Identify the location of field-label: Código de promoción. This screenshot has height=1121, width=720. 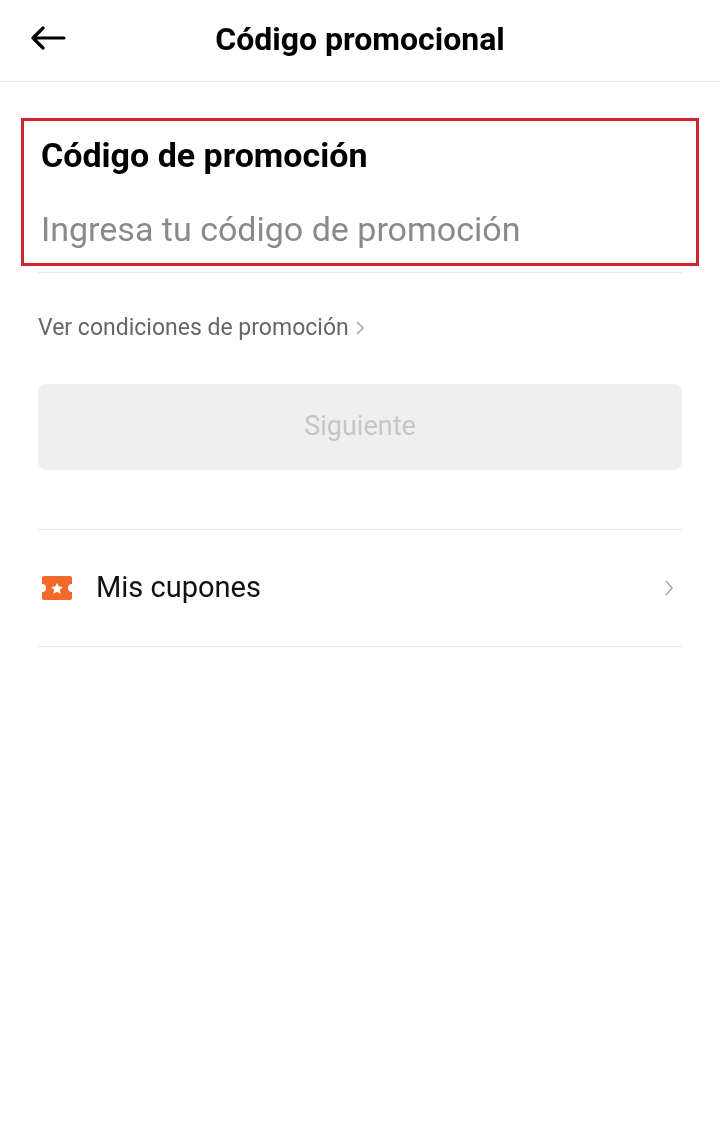
(205, 155).